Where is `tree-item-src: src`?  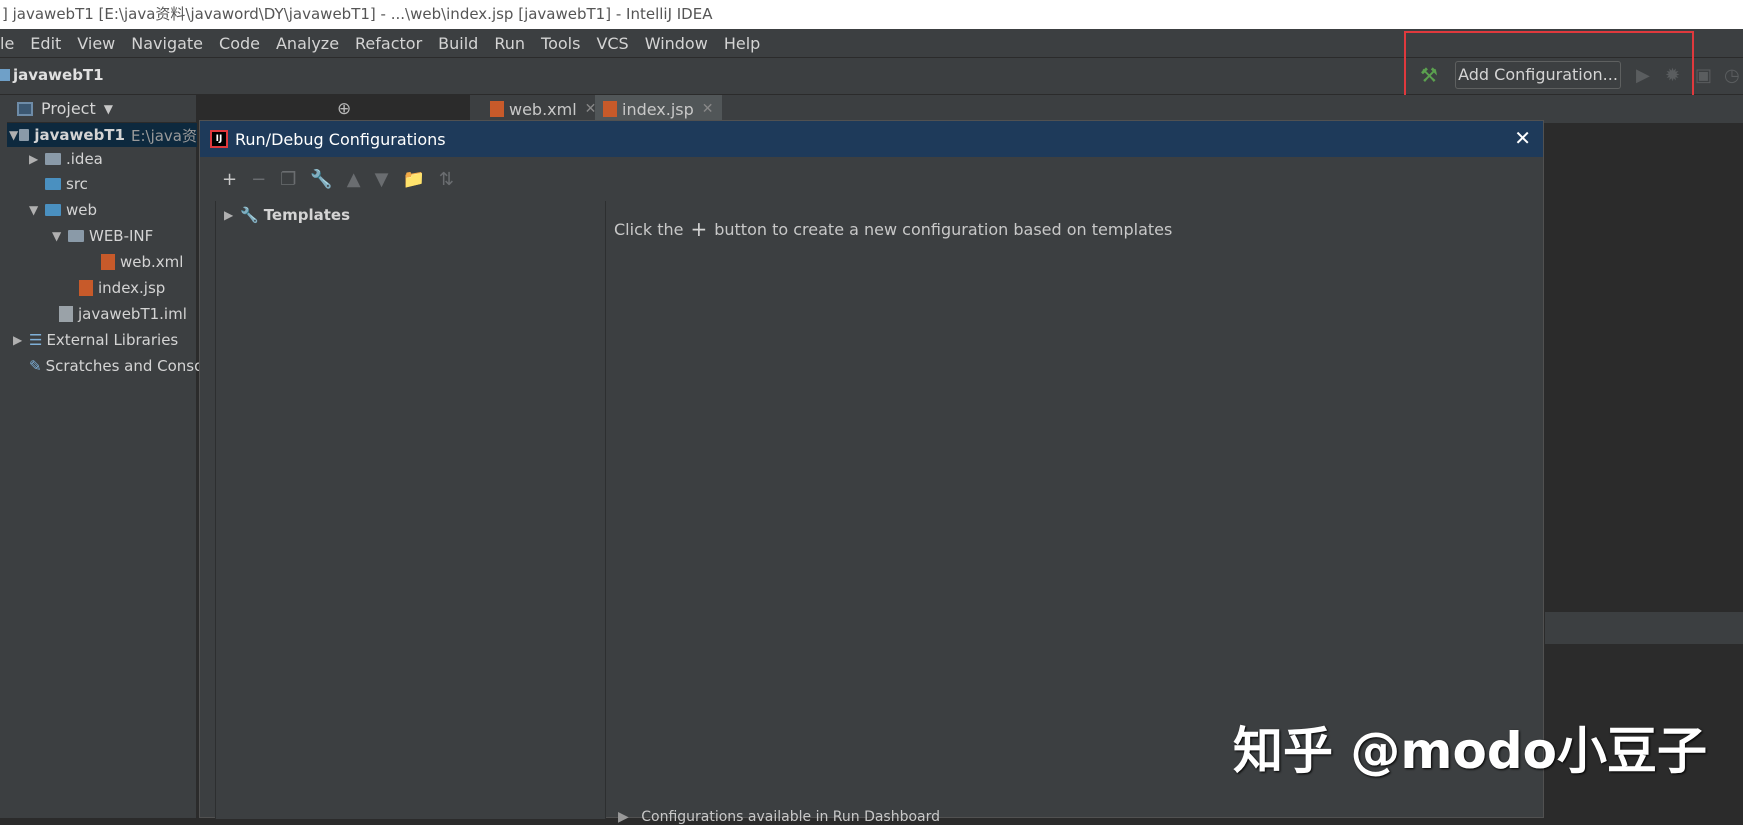 tree-item-src: src is located at coordinates (66, 184).